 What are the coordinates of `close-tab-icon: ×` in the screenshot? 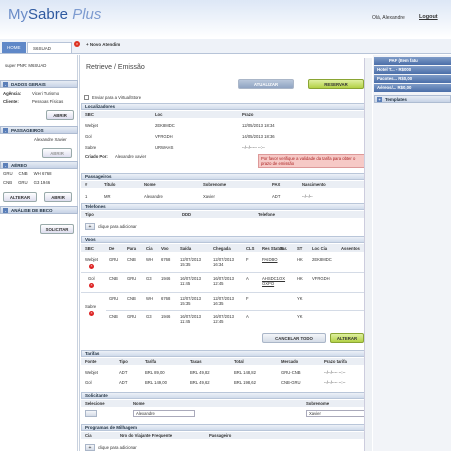 It's located at (77, 44).